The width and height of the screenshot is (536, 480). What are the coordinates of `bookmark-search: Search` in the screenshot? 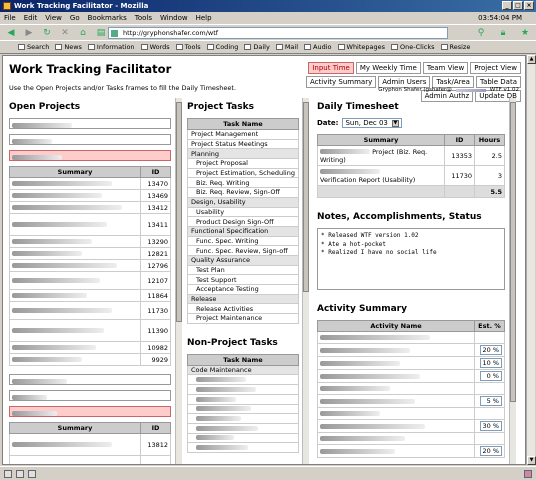 It's located at (33, 47).